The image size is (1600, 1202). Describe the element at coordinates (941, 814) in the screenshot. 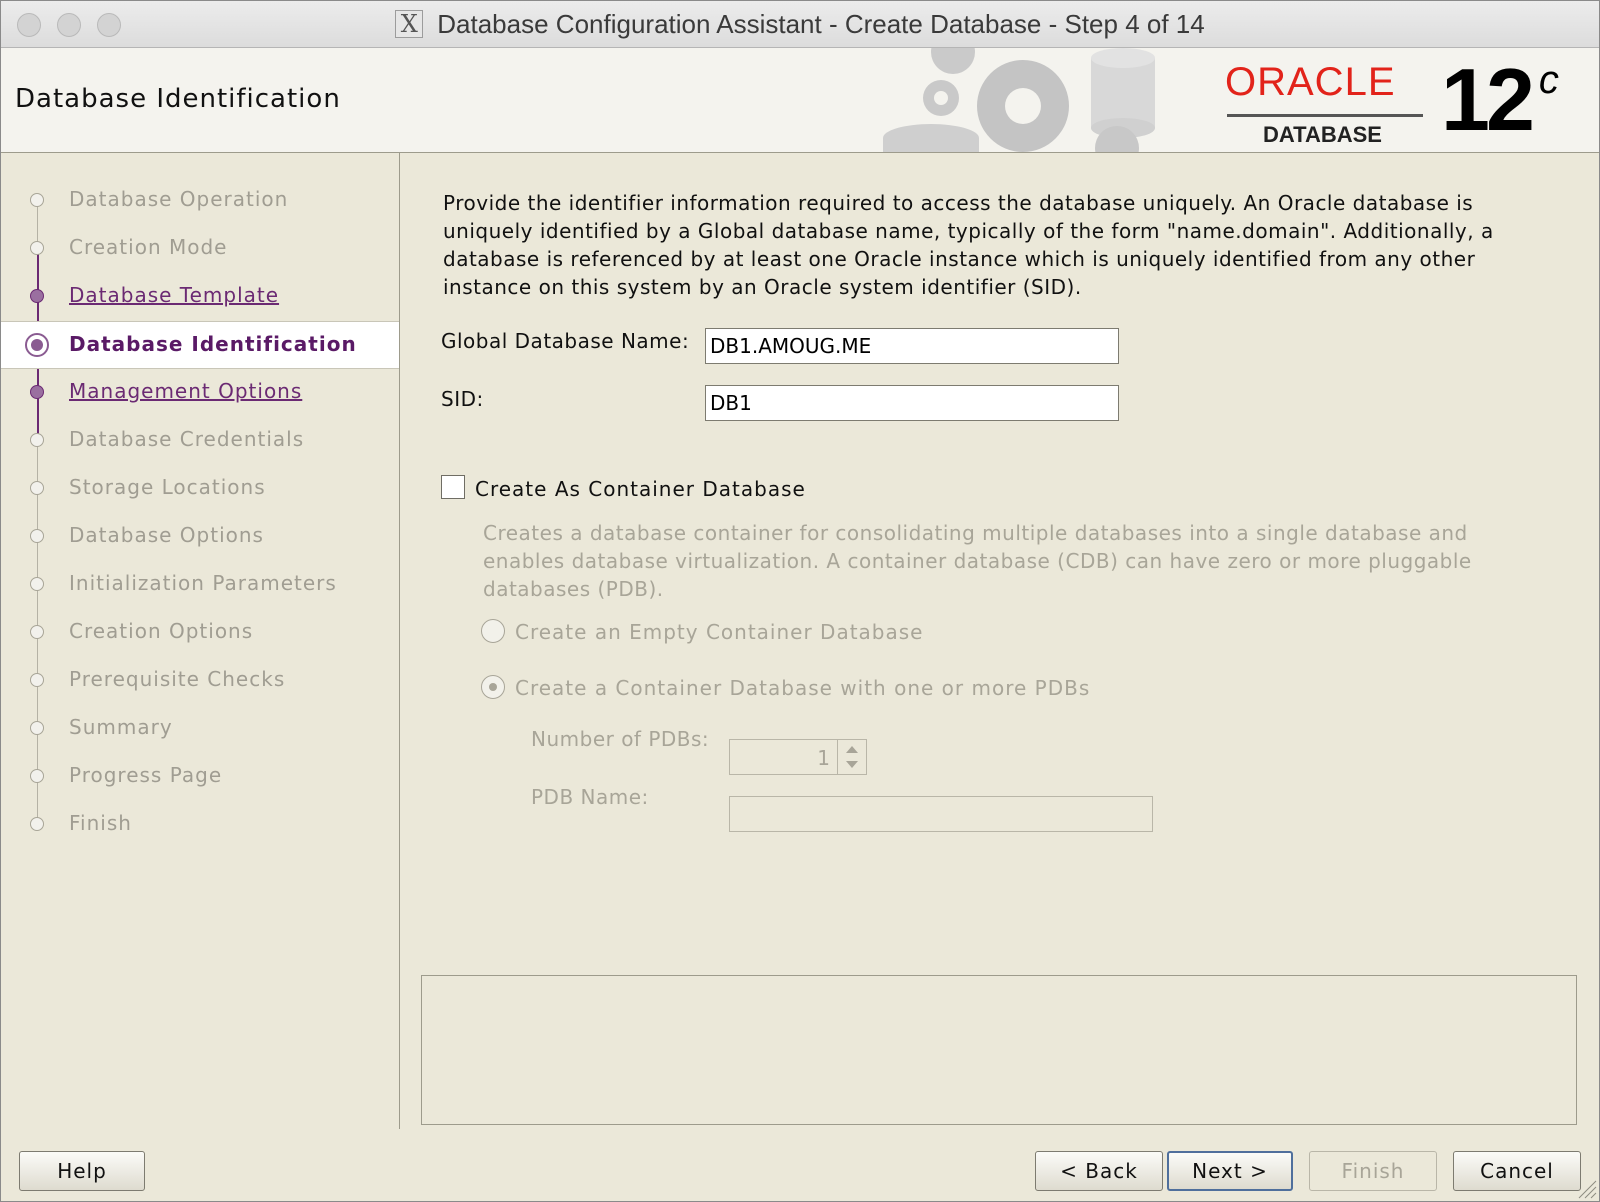

I see `pdb-name-field` at that location.